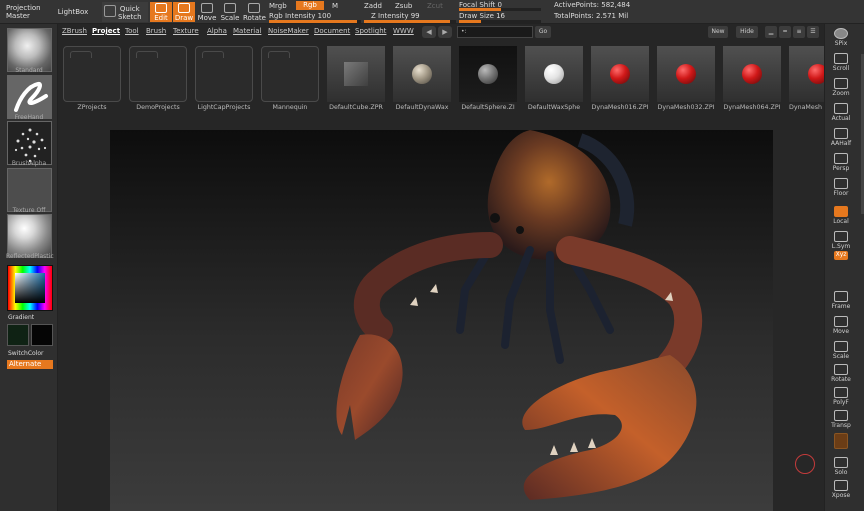 This screenshot has width=864, height=511. What do you see at coordinates (752, 86) in the screenshot?
I see `lightbox-item: DynaMesh064.ZPI` at bounding box center [752, 86].